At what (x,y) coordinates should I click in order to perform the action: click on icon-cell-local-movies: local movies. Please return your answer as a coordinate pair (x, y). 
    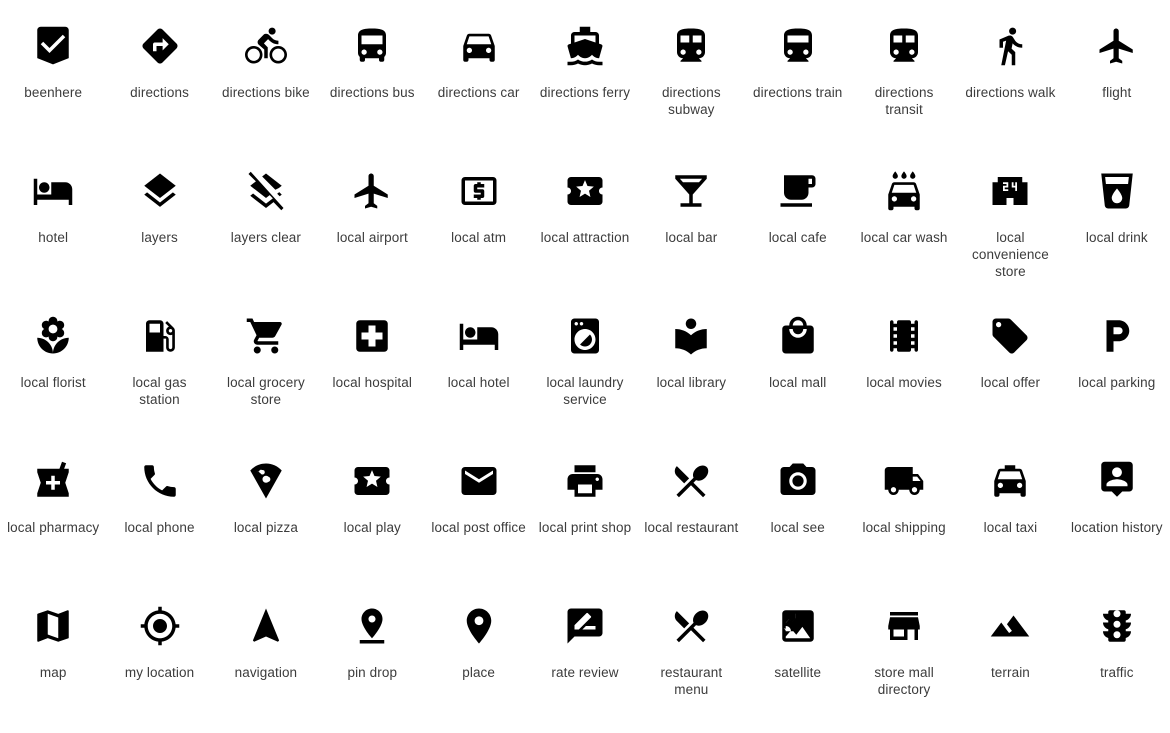
    Looking at the image, I should click on (904, 370).